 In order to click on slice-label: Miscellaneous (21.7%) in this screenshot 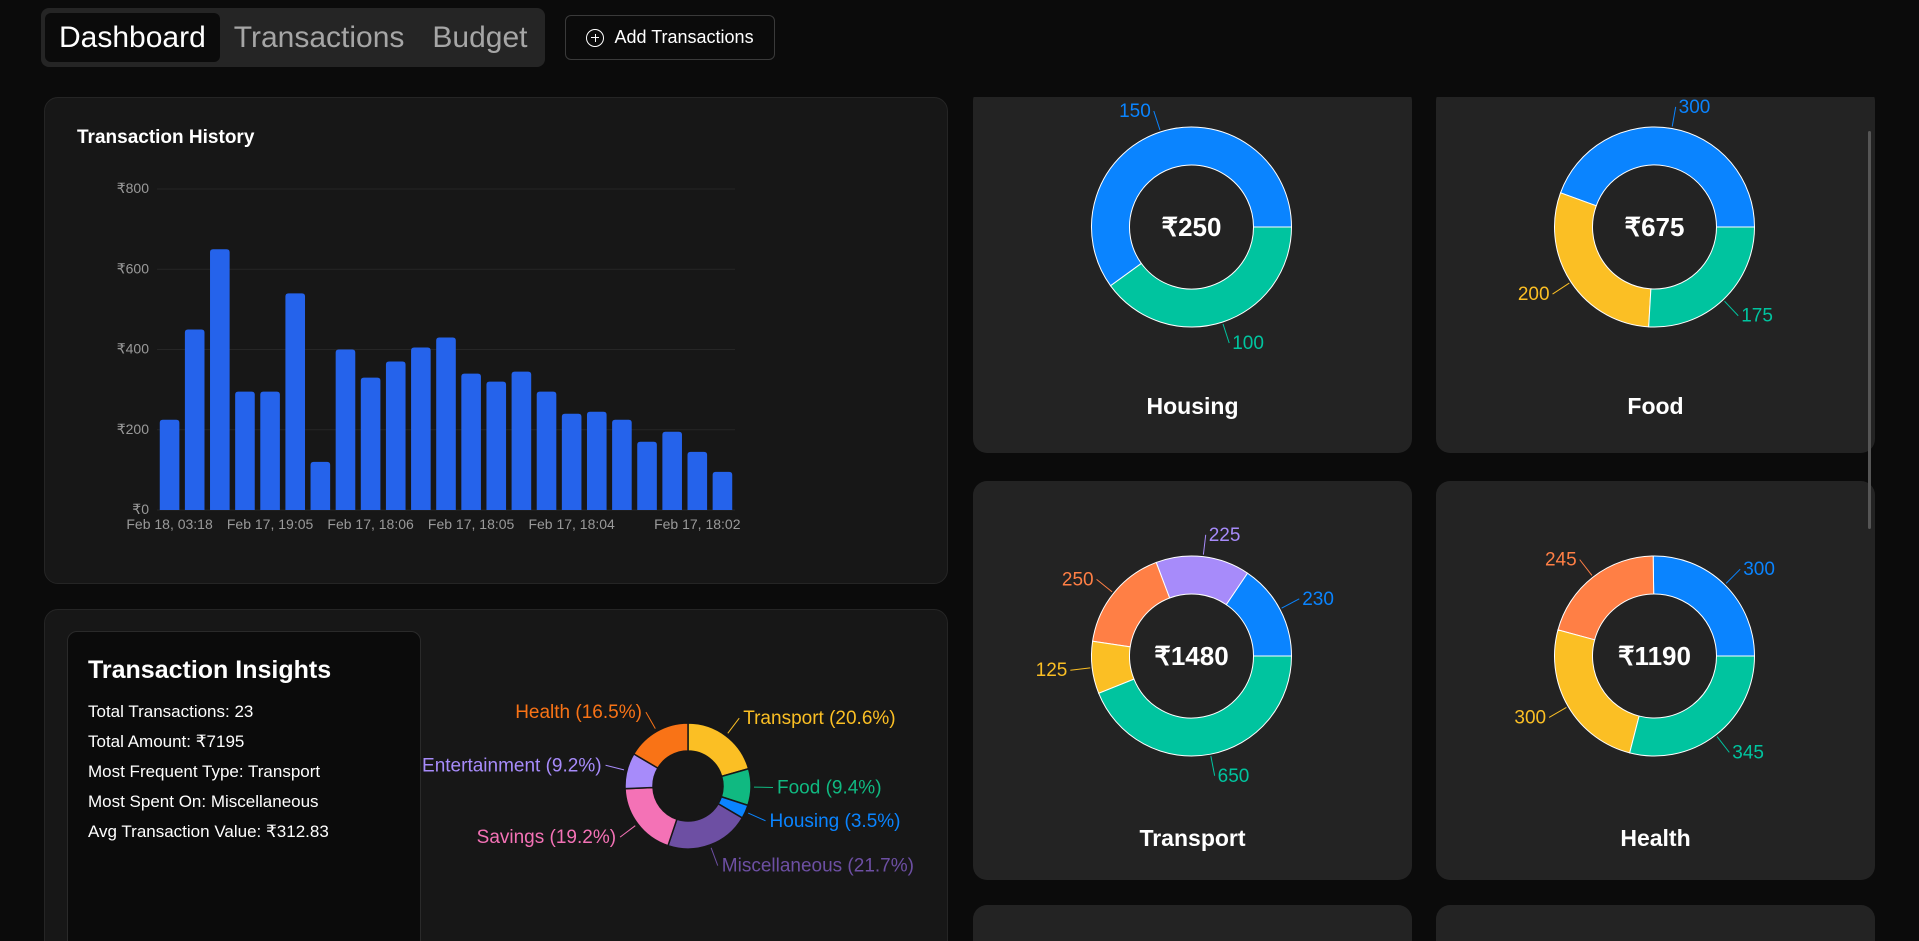, I will do `click(818, 866)`.